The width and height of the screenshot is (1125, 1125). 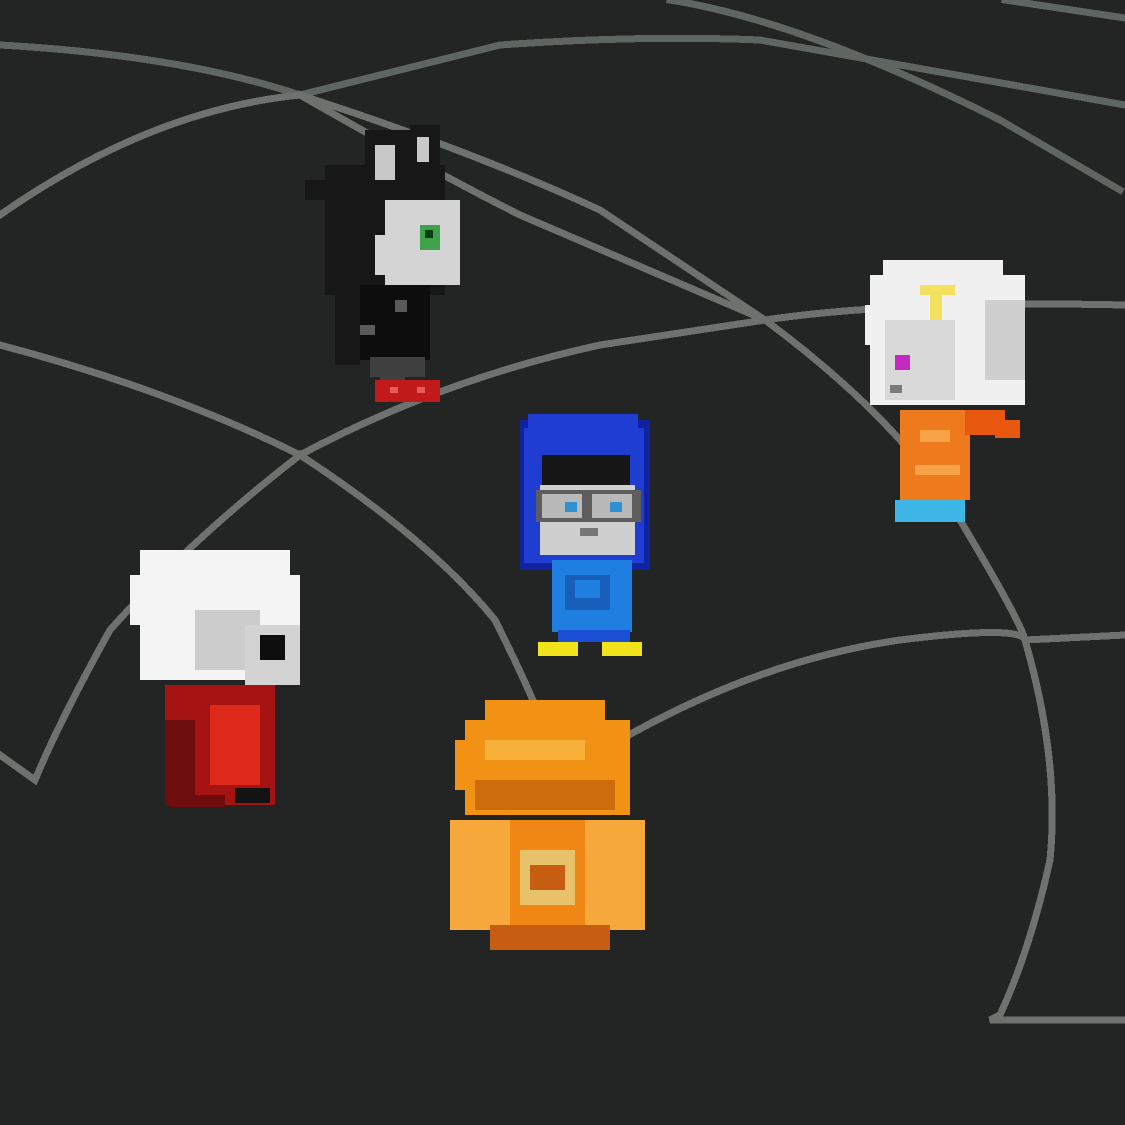 I want to click on character-orange-back-boy, so click(x=547, y=825).